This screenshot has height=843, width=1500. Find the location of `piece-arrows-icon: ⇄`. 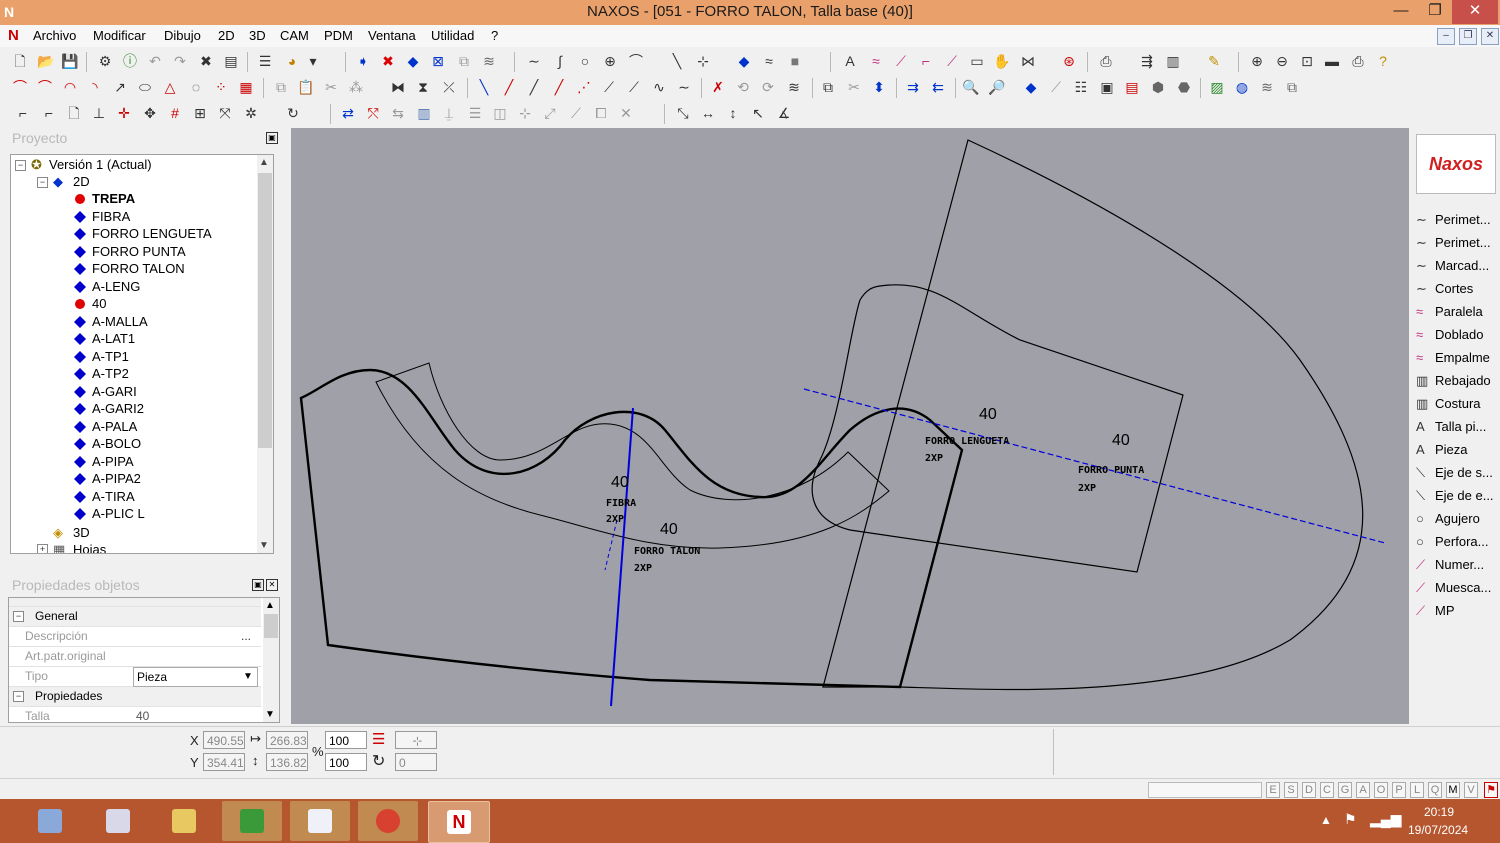

piece-arrows-icon: ⇄ is located at coordinates (348, 113).